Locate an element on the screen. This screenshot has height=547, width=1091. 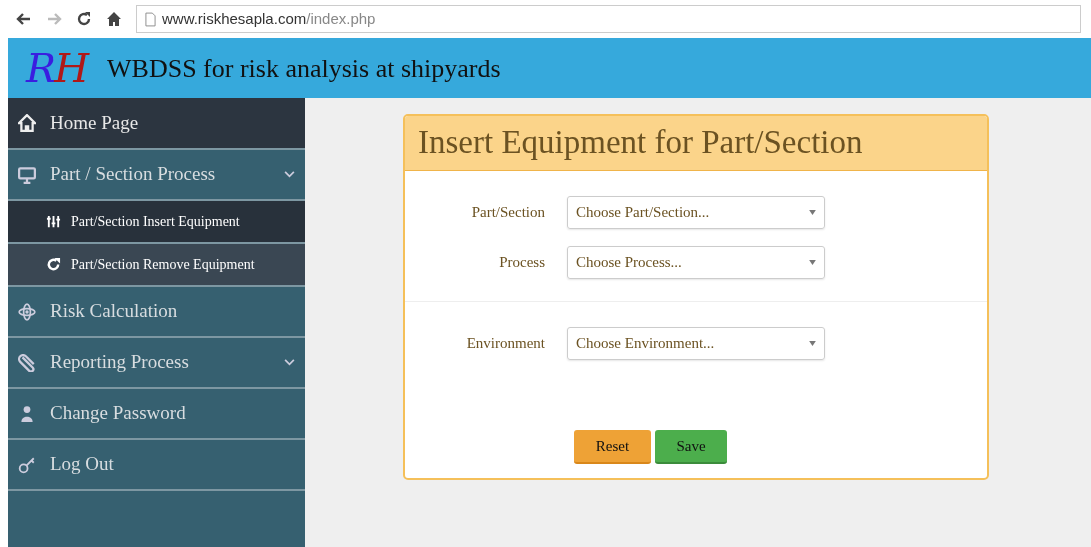
field-label: Environment is located at coordinates (505, 343).